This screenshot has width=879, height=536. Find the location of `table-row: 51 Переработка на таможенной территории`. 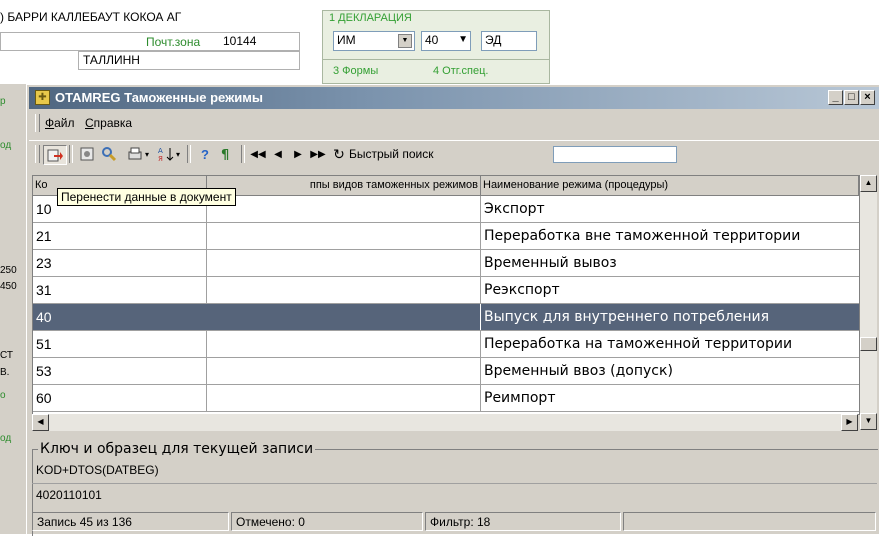

table-row: 51 Переработка на таможенной территории is located at coordinates (446, 344).